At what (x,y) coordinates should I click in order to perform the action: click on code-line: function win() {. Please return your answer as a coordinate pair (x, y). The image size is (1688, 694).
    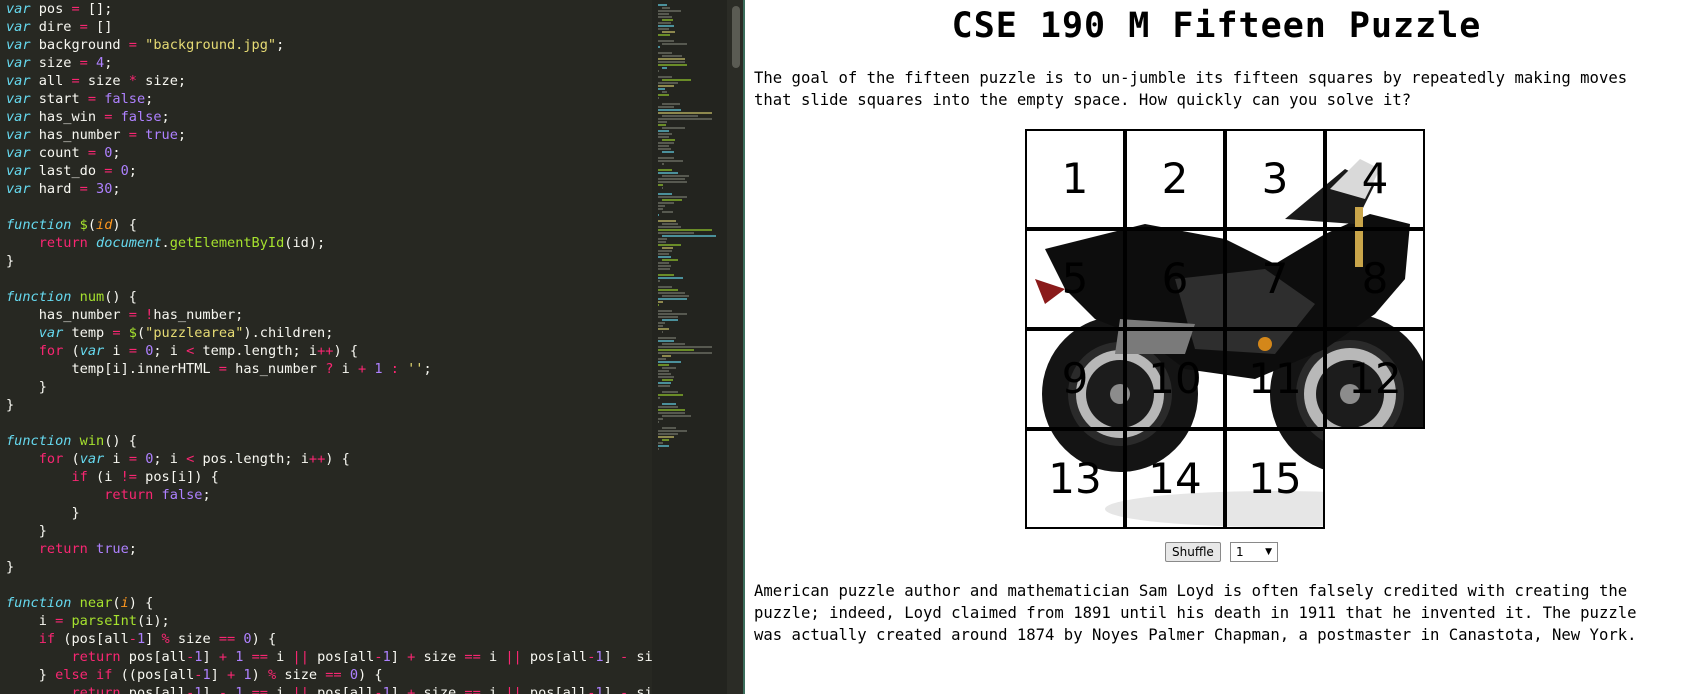
    Looking at the image, I should click on (326, 441).